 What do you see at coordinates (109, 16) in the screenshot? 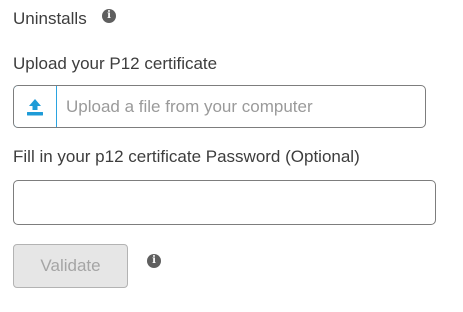
I see `info-icon: i` at bounding box center [109, 16].